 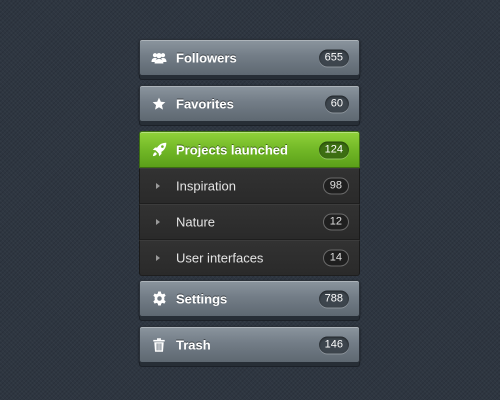 I want to click on submenu-item-nature: Nature 12, so click(x=249, y=222).